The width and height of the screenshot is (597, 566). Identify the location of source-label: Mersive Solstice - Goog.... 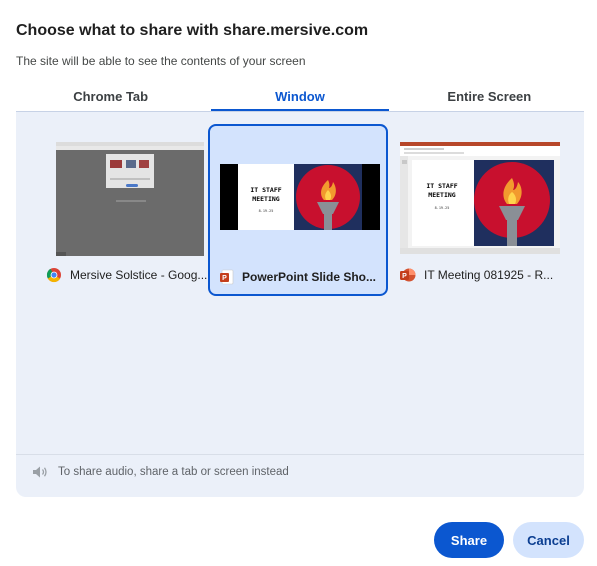
(130, 275).